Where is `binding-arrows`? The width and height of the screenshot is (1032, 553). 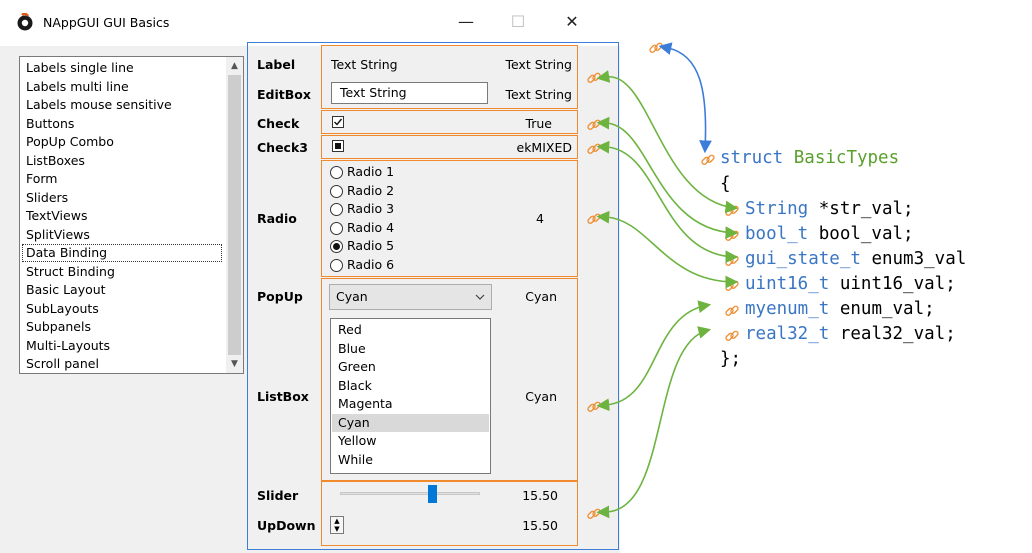 binding-arrows is located at coordinates (667, 280).